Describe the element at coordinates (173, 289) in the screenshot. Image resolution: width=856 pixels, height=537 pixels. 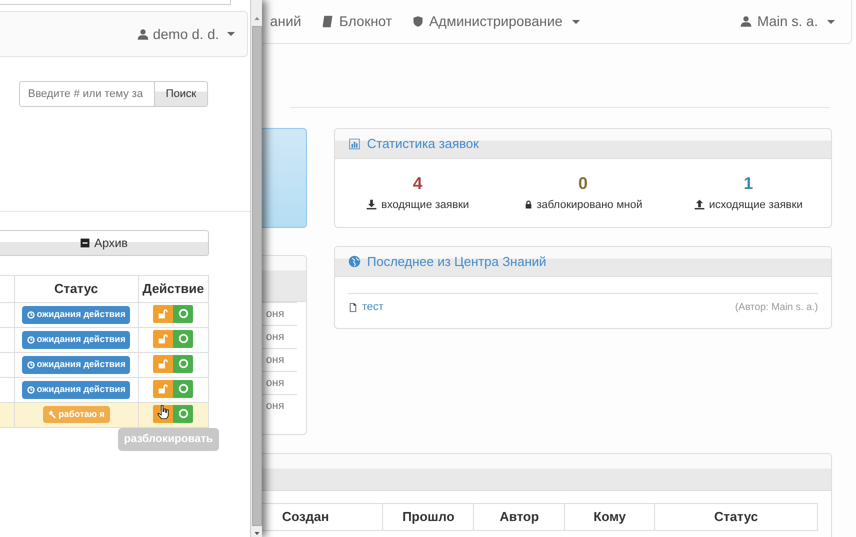
I see `column-header: Действие` at that location.